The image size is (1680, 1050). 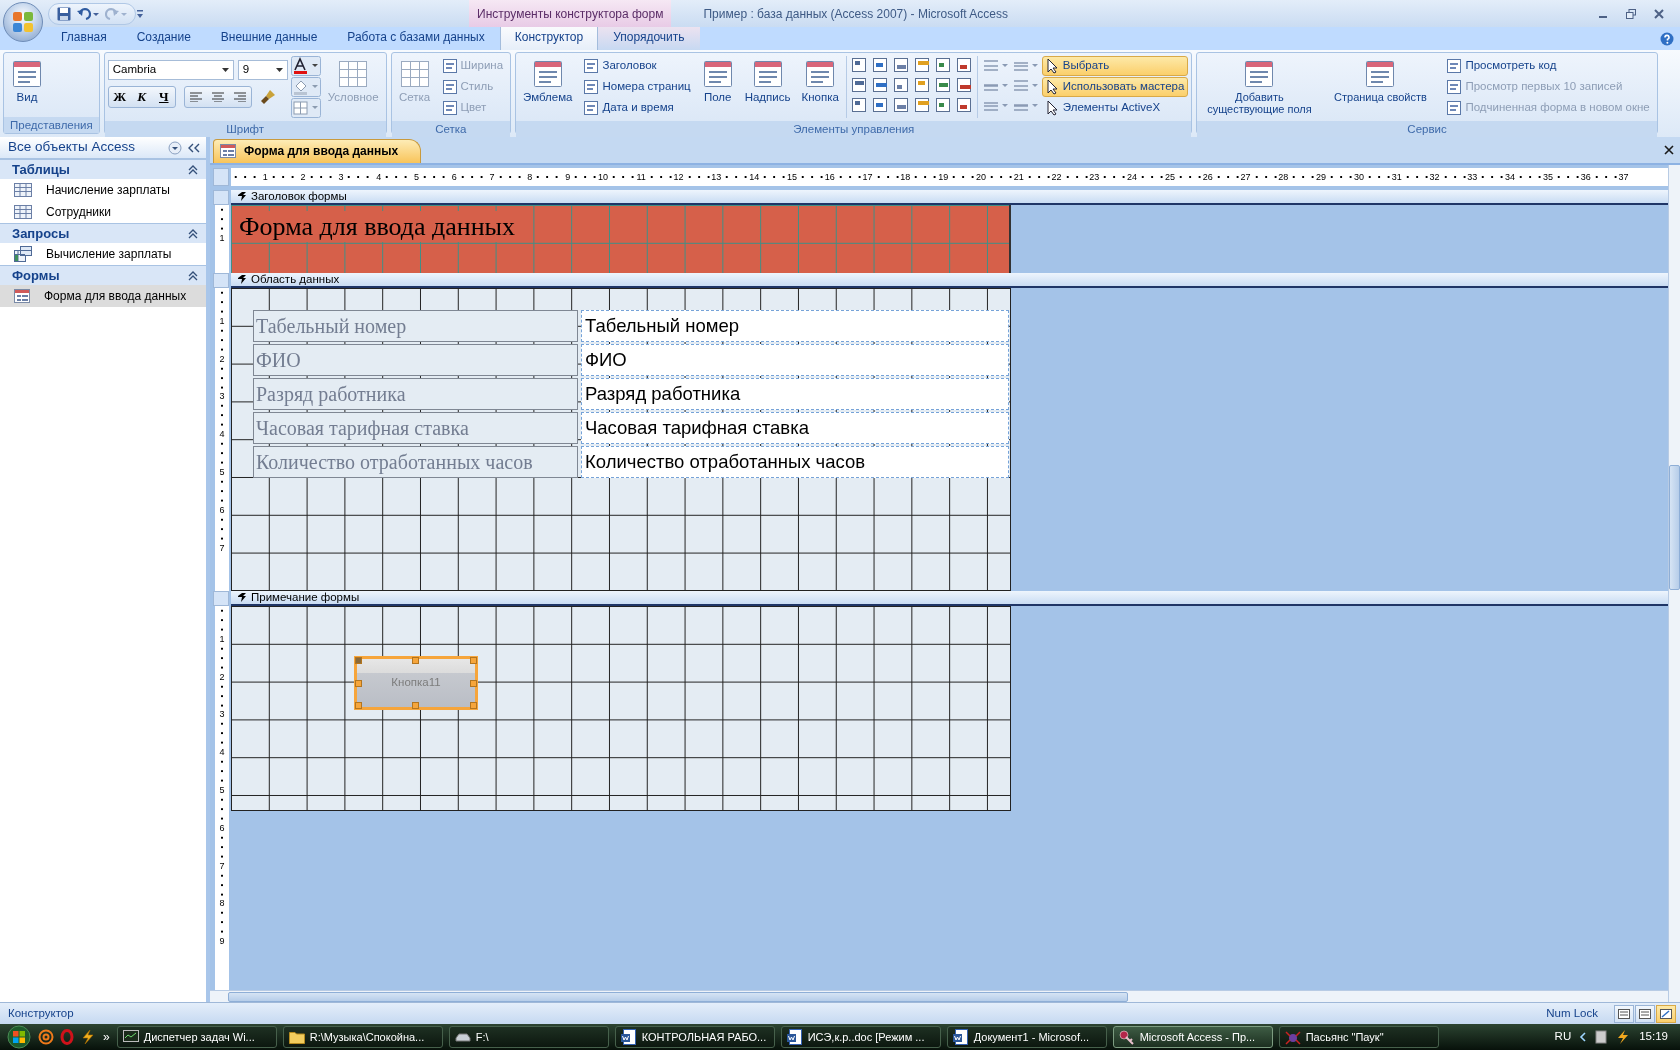 I want to click on ribbon-button: Страница свойств, so click(x=1380, y=81).